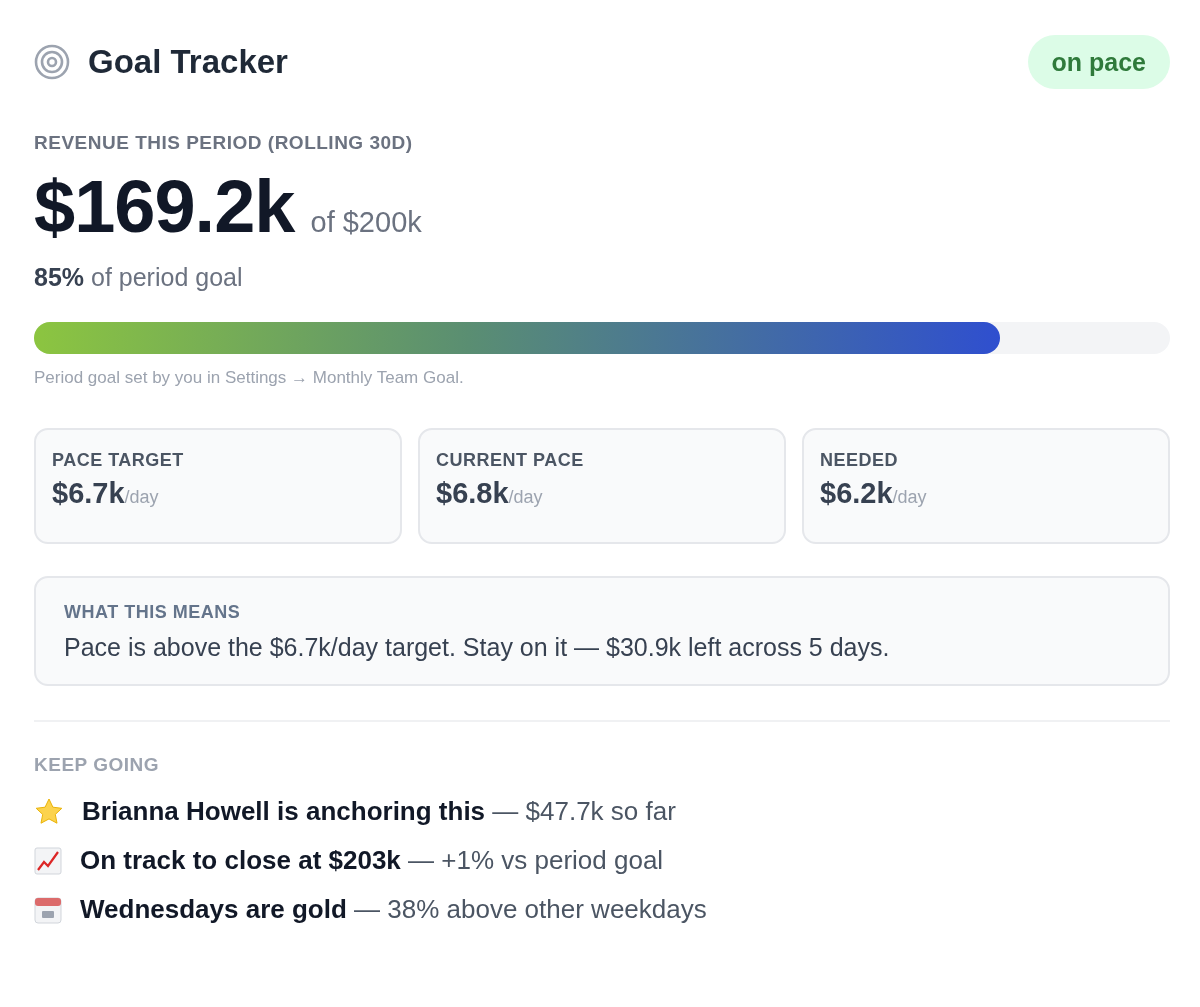 This screenshot has height=1007, width=1200. What do you see at coordinates (152, 612) in the screenshot?
I see `explanation-title: WHAT THIS MEANS` at bounding box center [152, 612].